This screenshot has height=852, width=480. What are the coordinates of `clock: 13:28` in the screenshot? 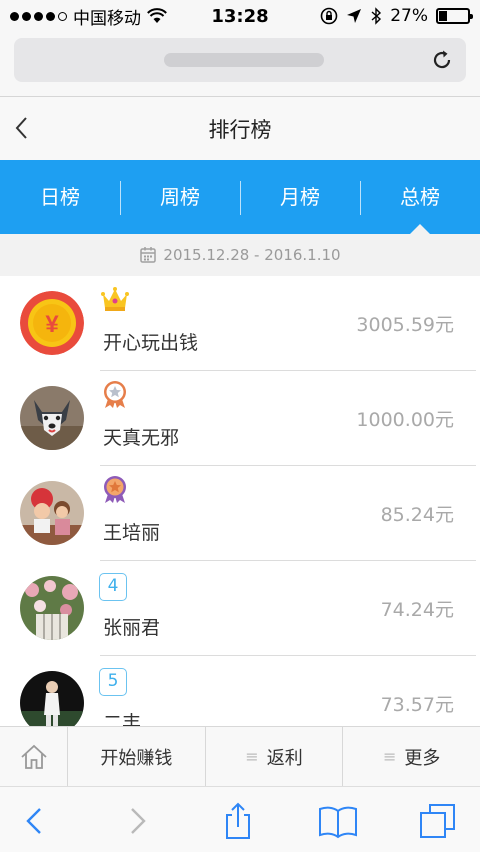 It's located at (240, 16).